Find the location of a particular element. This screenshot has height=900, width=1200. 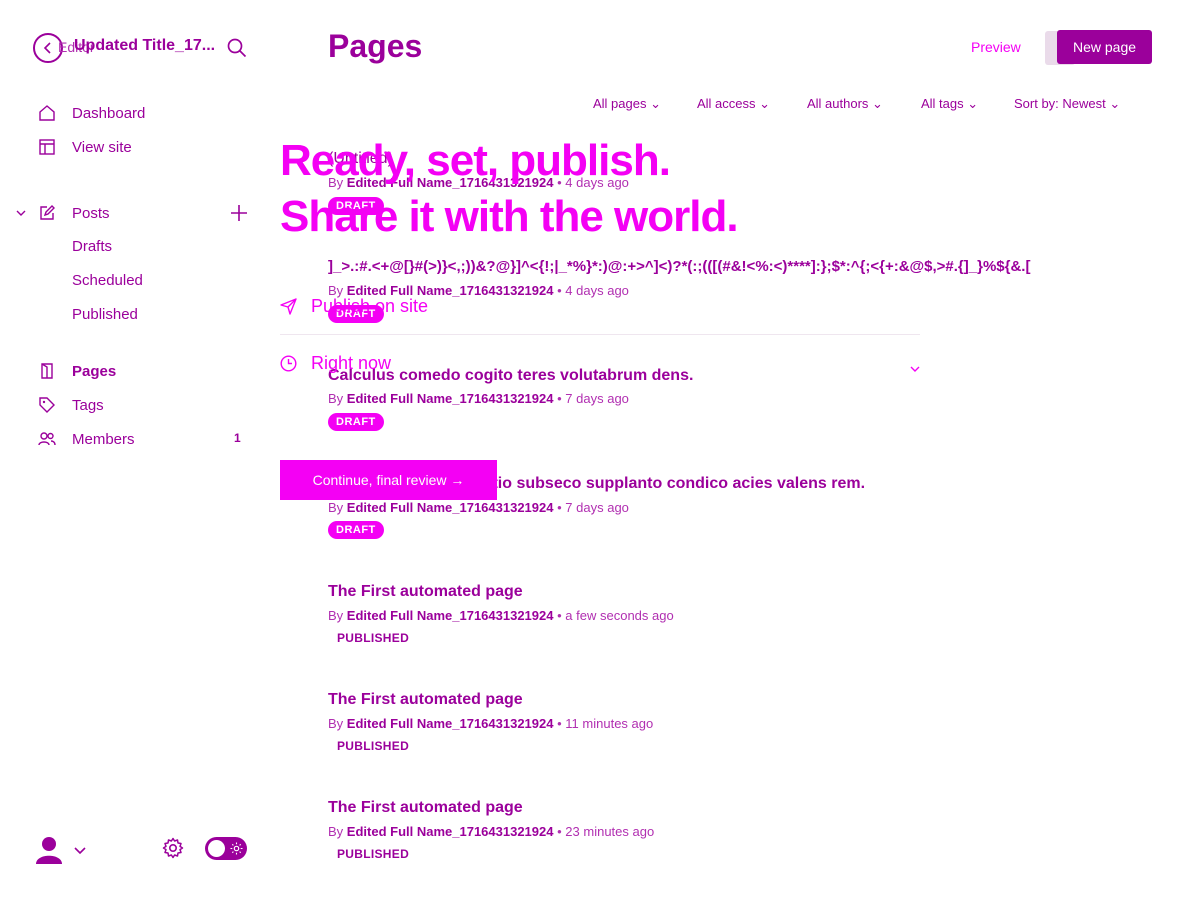

filter-all-tags: All tags ⌄ is located at coordinates (949, 104).